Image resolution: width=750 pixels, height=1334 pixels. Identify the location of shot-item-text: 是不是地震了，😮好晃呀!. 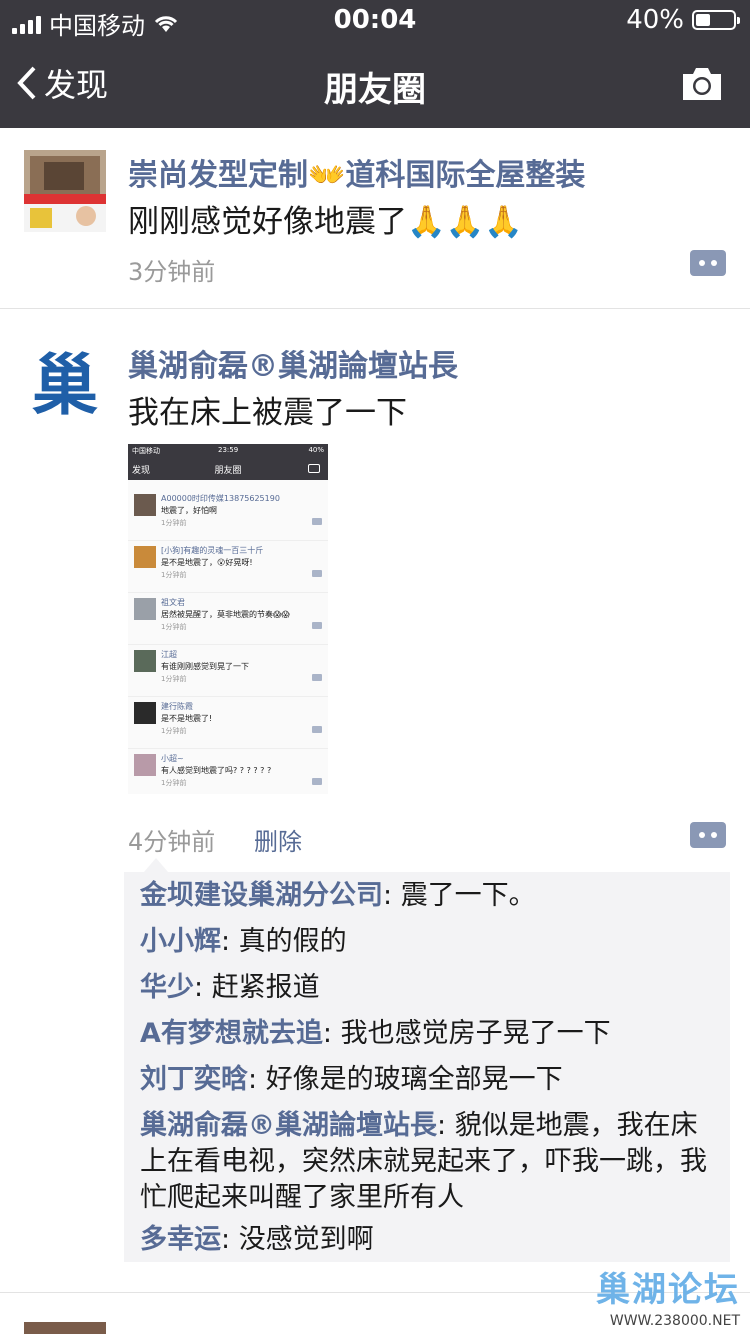
(207, 562).